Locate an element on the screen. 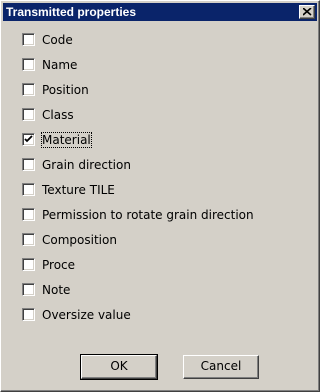 This screenshot has width=320, height=392. option-composition: Composition is located at coordinates (167, 240).